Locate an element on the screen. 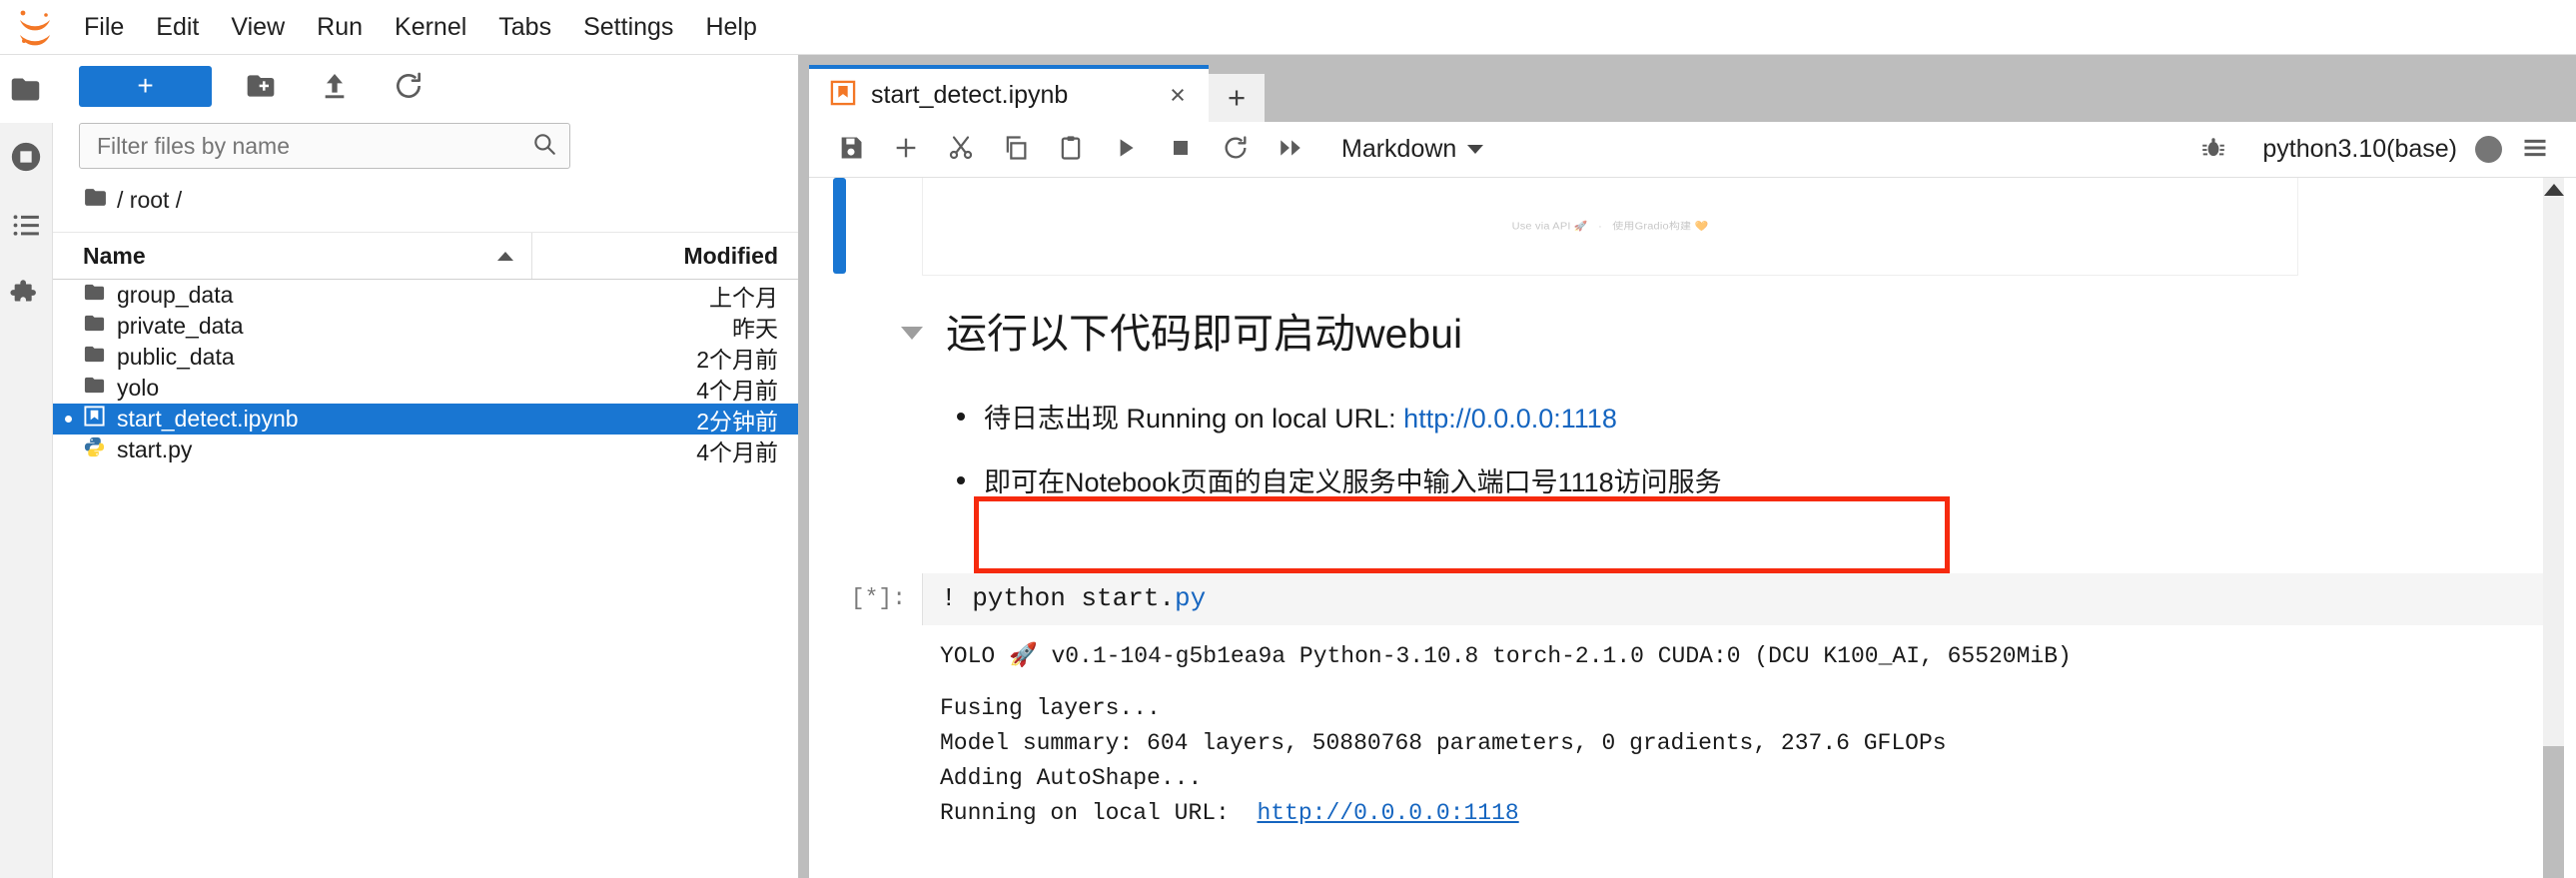 The image size is (2576, 878). toolbar-right-group: python3.10(base) is located at coordinates (2374, 149).